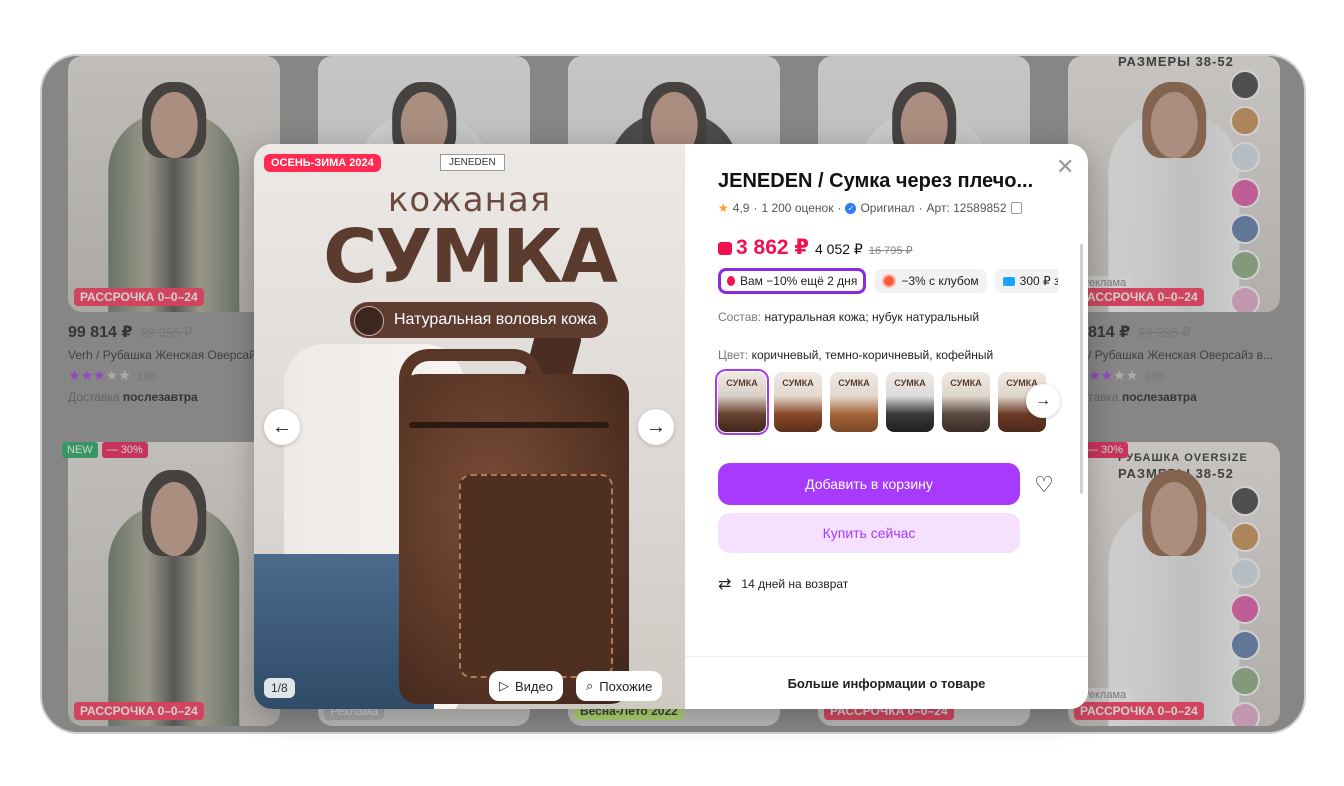  I want to click on price-main-value: 3 862 ₽, so click(772, 247).